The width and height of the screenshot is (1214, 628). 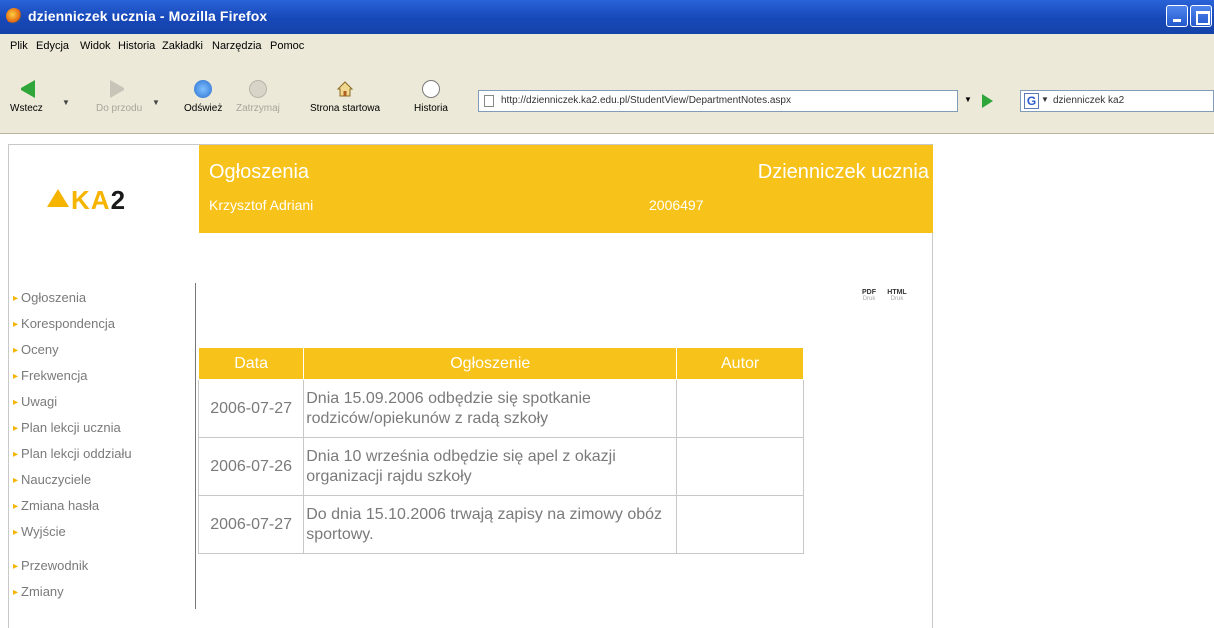 I want to click on row-date: 2006-07-26, so click(x=251, y=466).